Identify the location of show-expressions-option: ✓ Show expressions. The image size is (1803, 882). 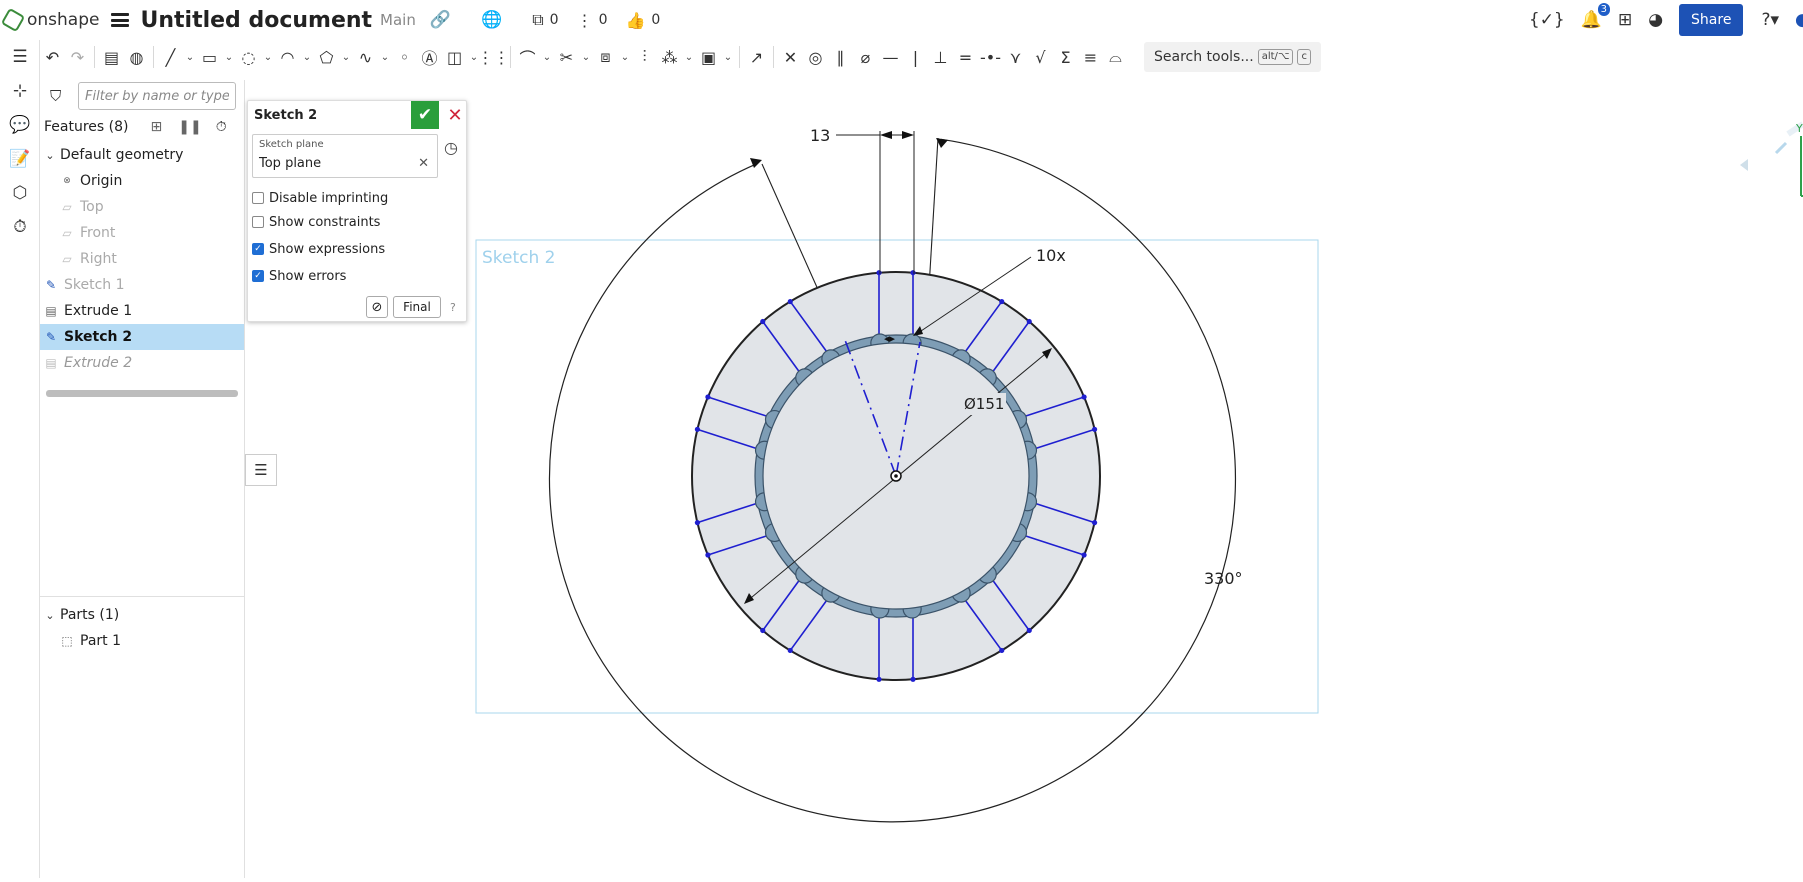
(318, 249).